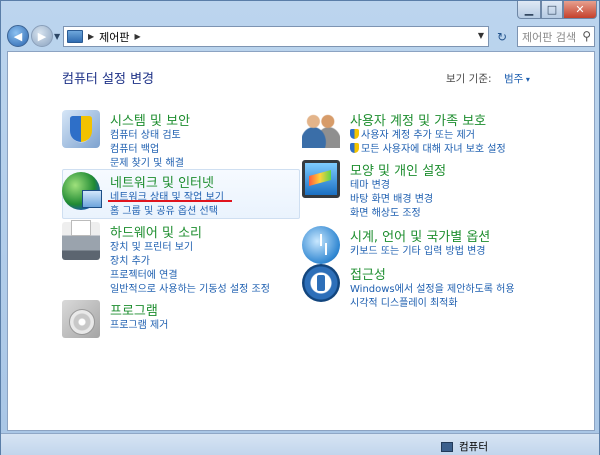 The width and height of the screenshot is (600, 455). What do you see at coordinates (82, 191) in the screenshot?
I see `network-globe-icon` at bounding box center [82, 191].